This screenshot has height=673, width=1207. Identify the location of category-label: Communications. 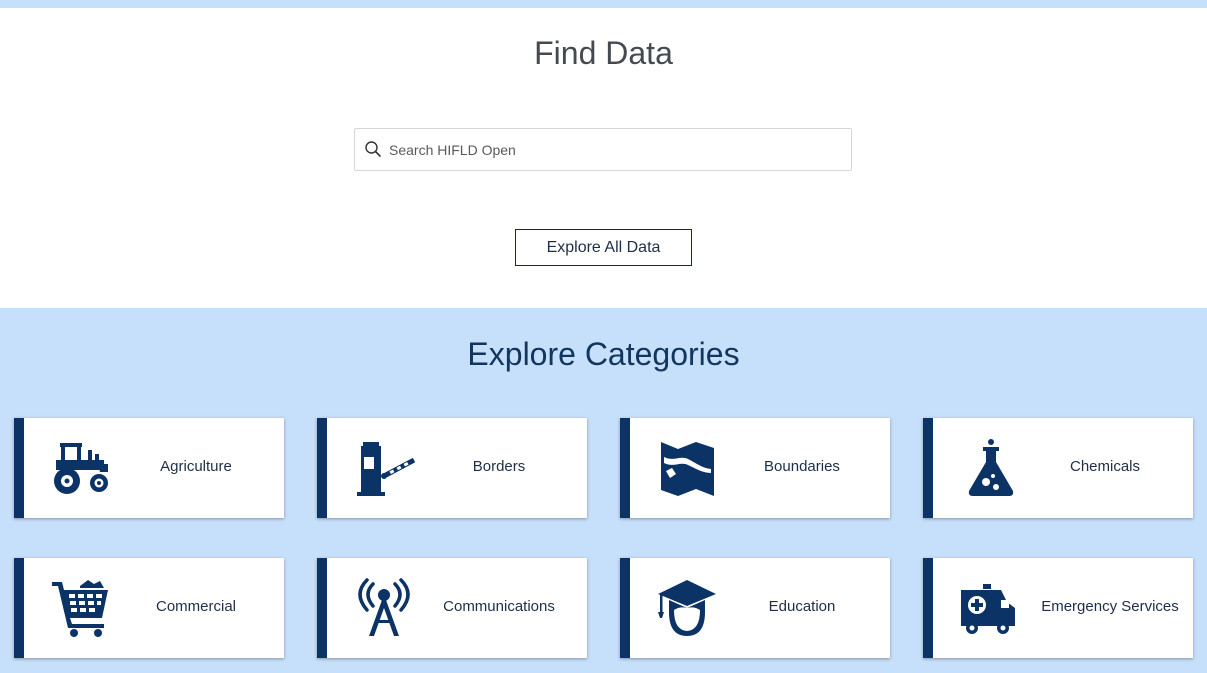
(499, 606).